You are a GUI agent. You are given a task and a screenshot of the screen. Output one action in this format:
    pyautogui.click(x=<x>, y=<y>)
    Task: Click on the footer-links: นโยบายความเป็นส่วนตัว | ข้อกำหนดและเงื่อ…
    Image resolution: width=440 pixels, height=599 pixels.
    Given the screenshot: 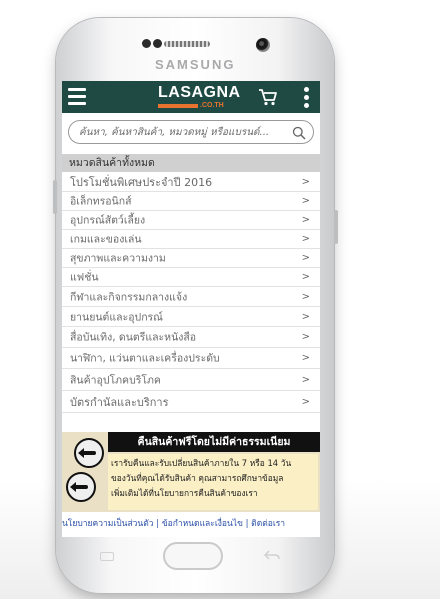 What is the action you would take?
    pyautogui.click(x=191, y=524)
    